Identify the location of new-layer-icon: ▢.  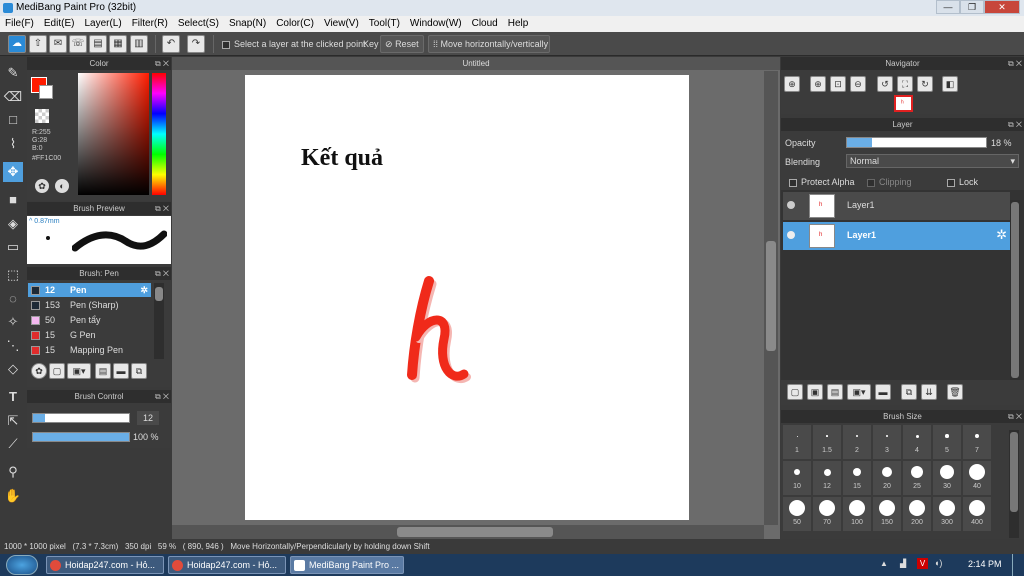
(795, 392).